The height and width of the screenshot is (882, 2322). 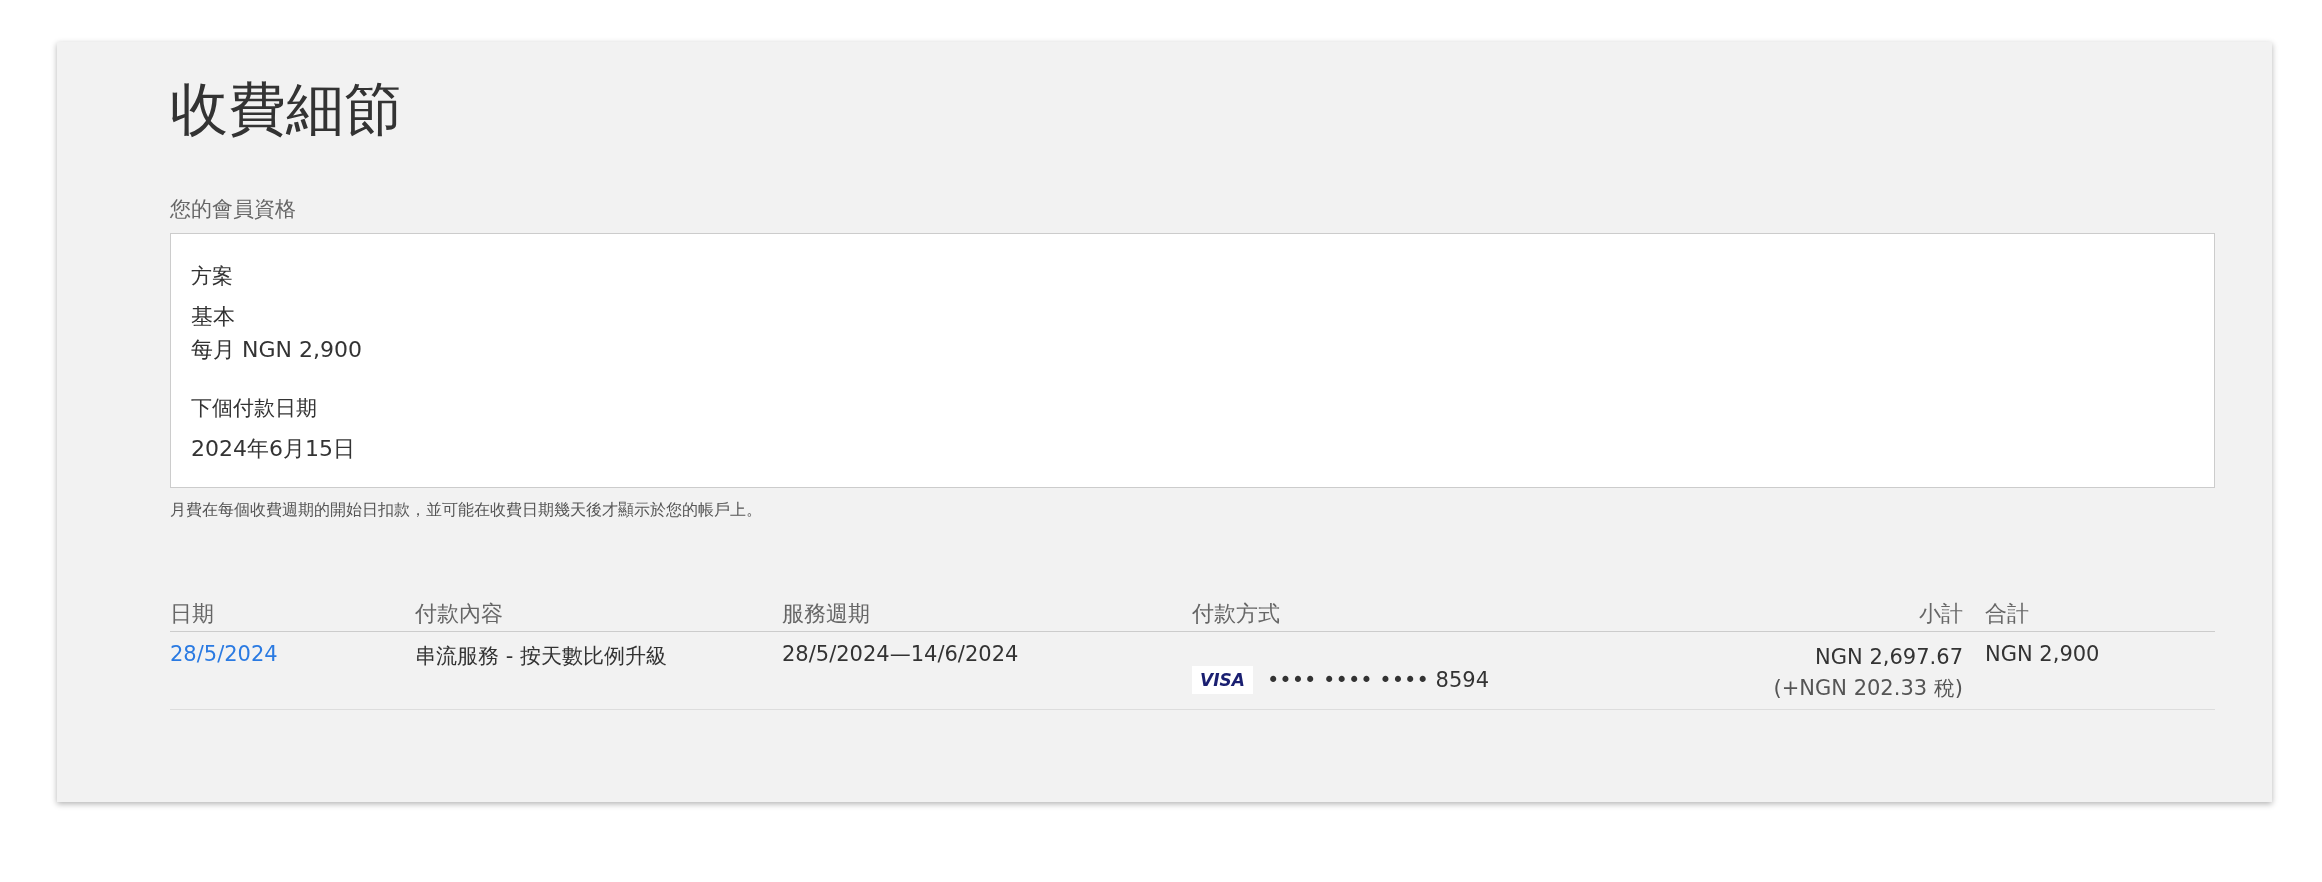 What do you see at coordinates (1377, 679) in the screenshot?
I see `card-number: •••• •••• •••• 8594` at bounding box center [1377, 679].